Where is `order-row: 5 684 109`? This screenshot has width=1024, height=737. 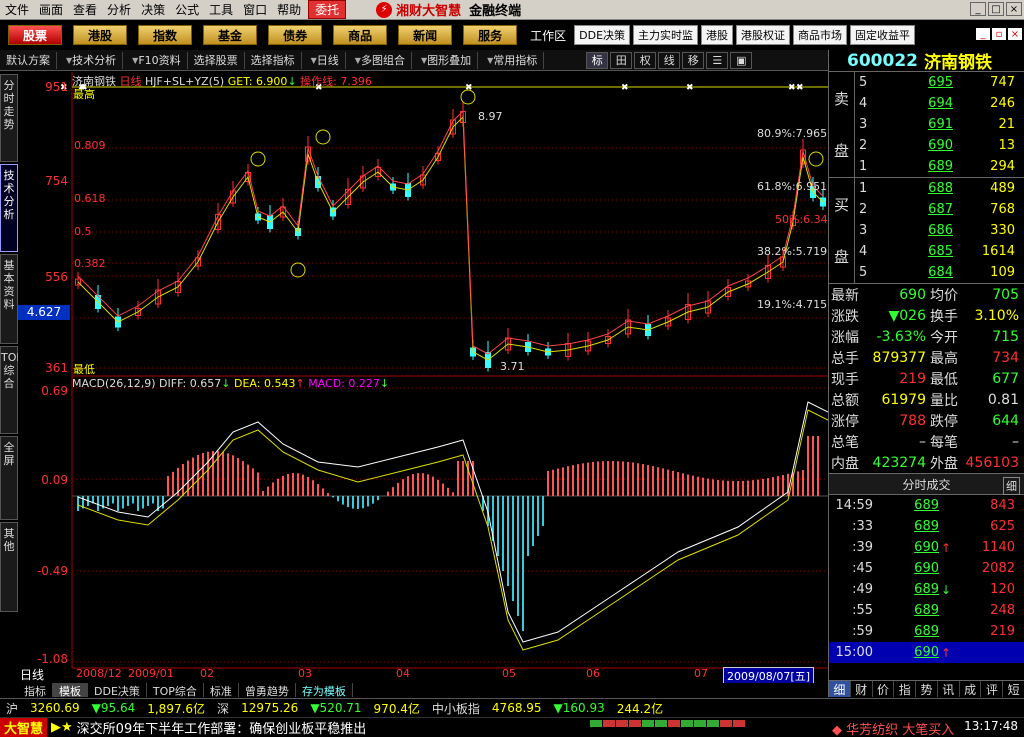 order-row: 5 684 109 is located at coordinates (926, 272).